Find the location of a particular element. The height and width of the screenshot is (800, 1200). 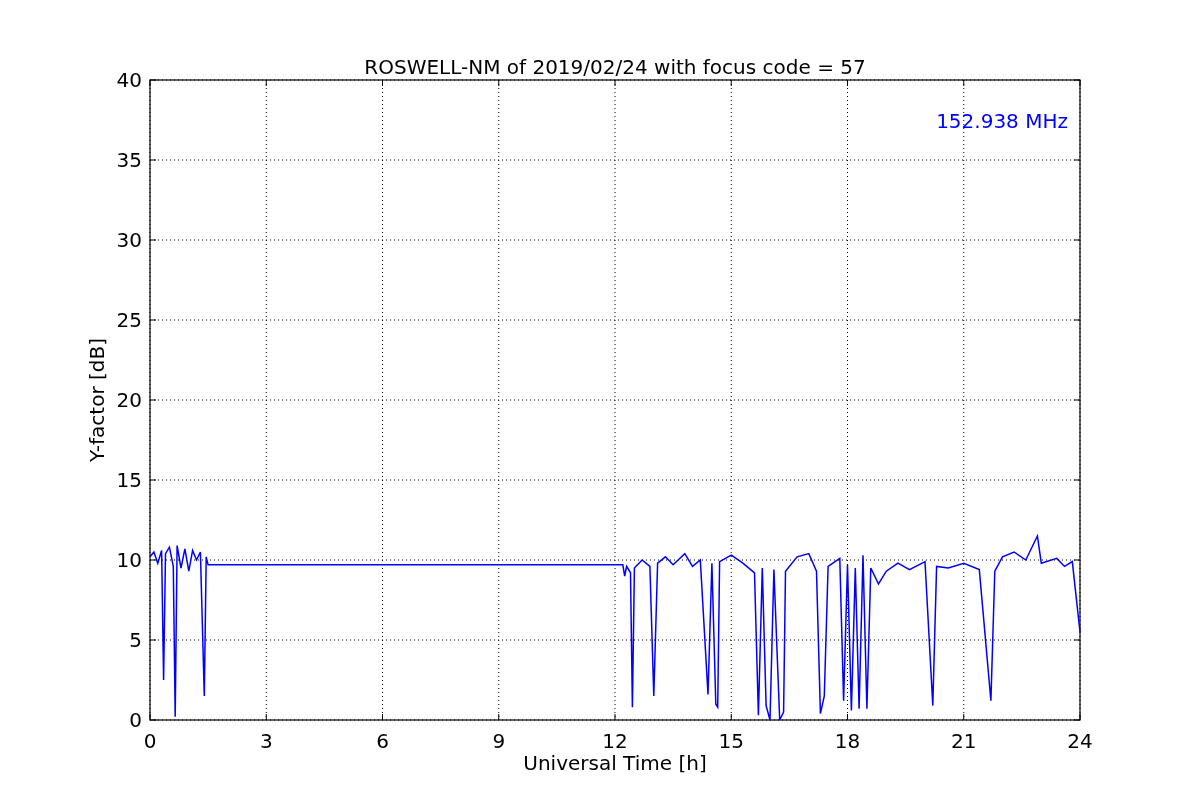

x-axis-label: Universal Time [h] is located at coordinates (615, 763).